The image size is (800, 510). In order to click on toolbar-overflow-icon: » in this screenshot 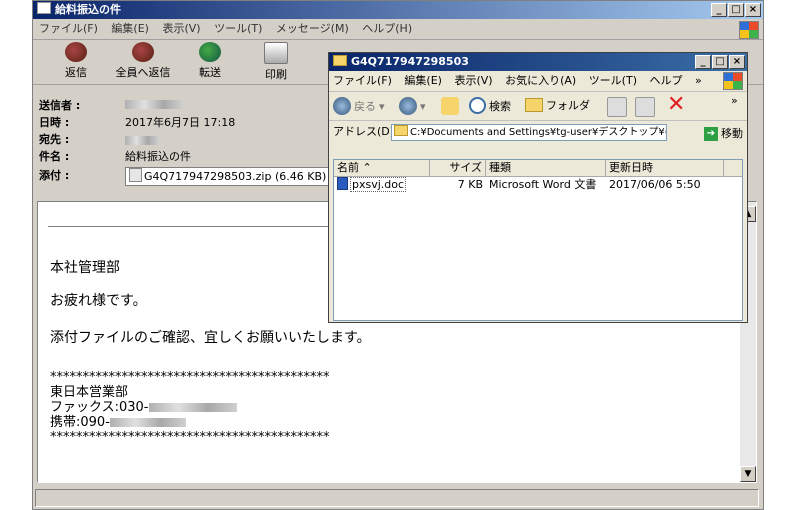, I will do `click(734, 100)`.